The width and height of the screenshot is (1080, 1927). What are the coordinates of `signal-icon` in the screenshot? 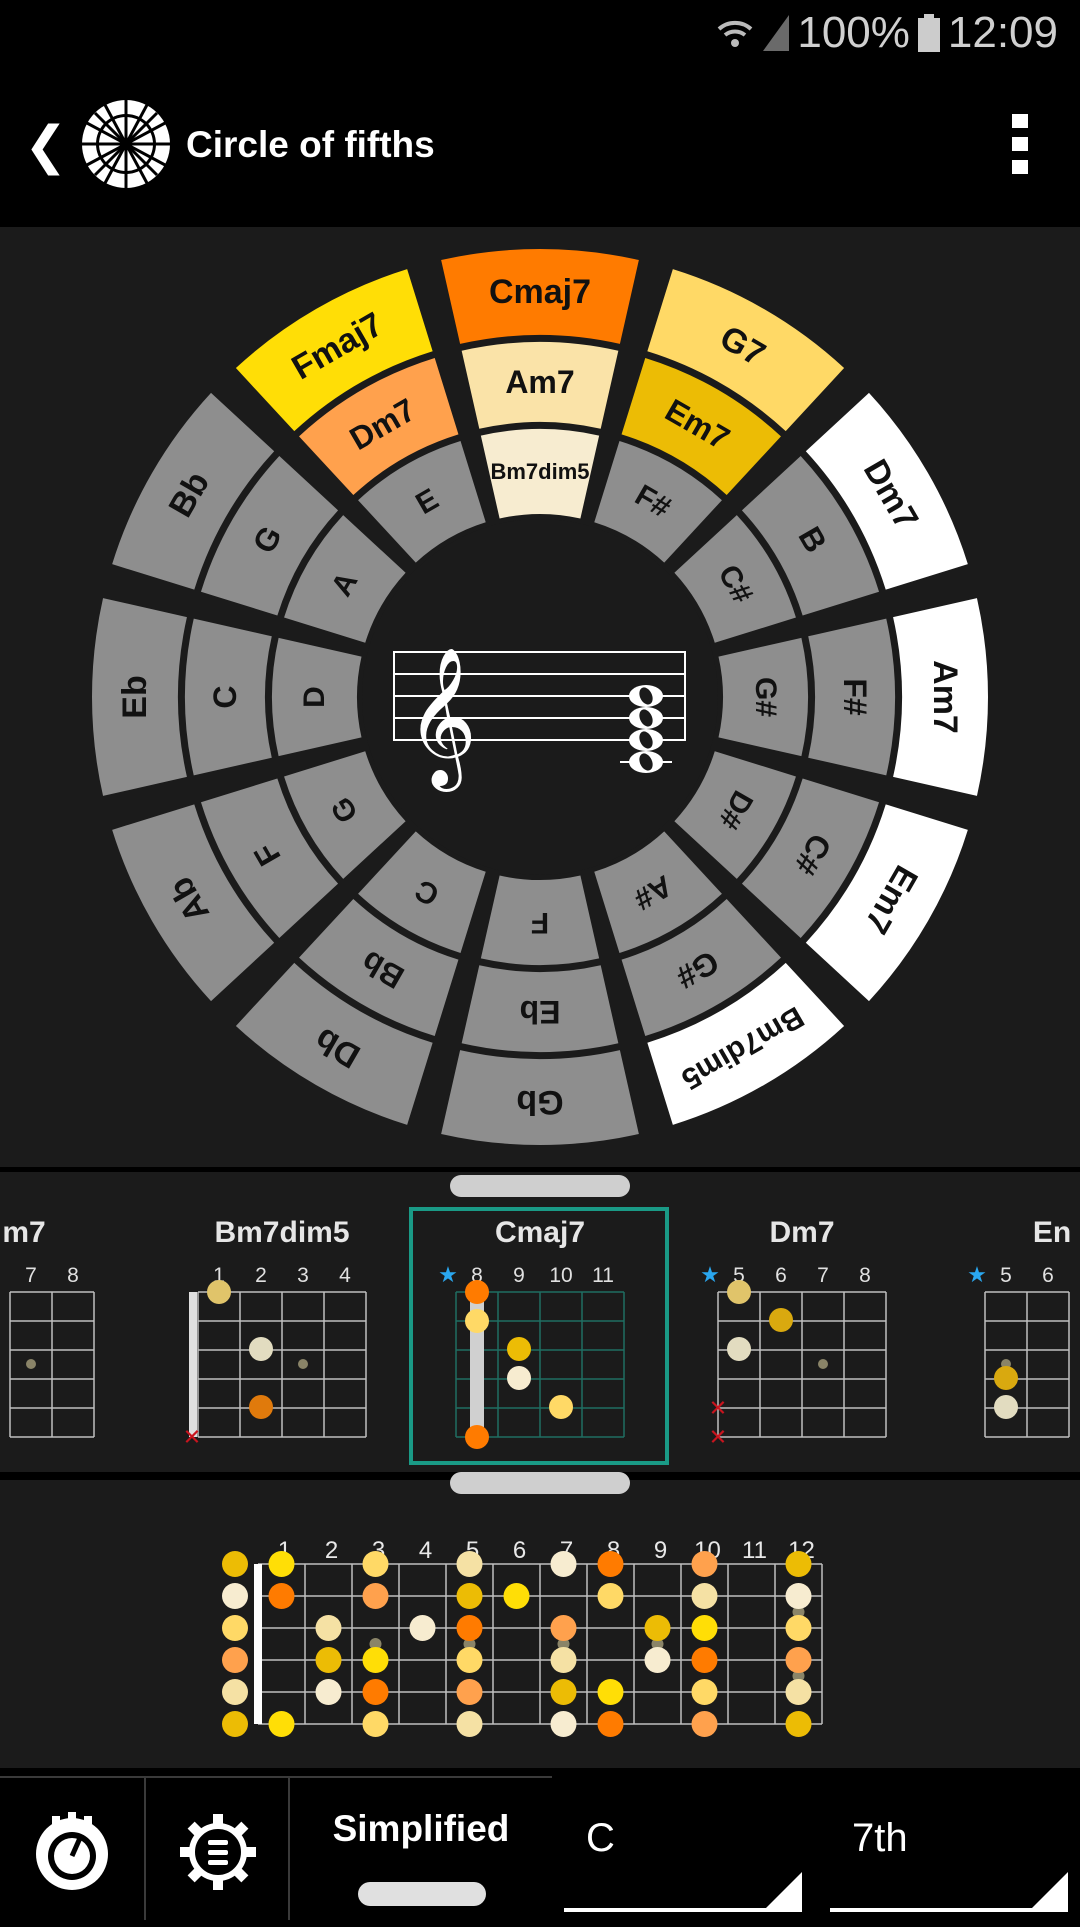 It's located at (776, 33).